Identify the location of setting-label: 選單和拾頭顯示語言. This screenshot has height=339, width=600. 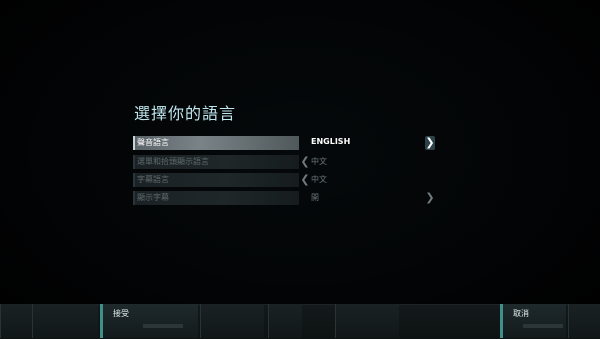
(173, 161).